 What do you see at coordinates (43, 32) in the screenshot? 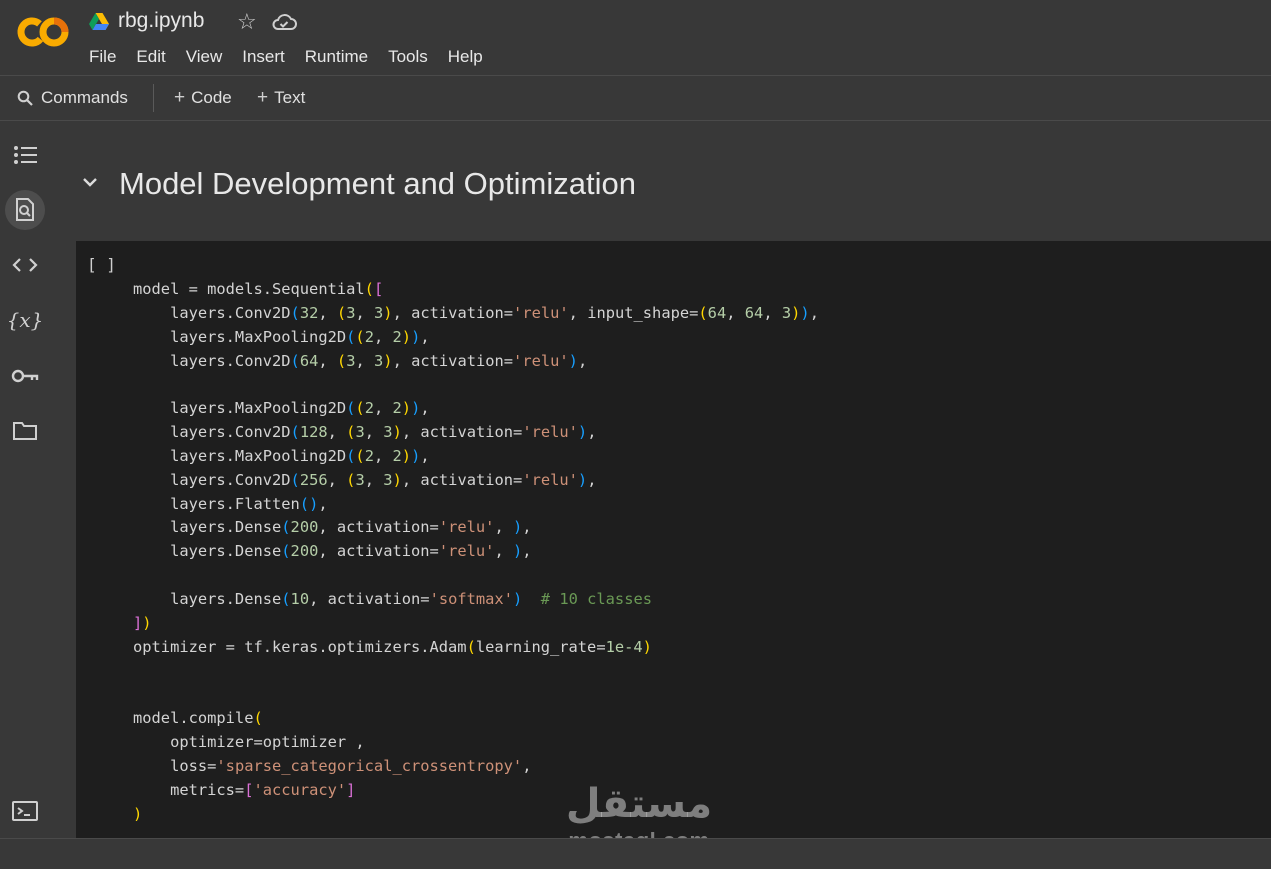
I see `colab-logo` at bounding box center [43, 32].